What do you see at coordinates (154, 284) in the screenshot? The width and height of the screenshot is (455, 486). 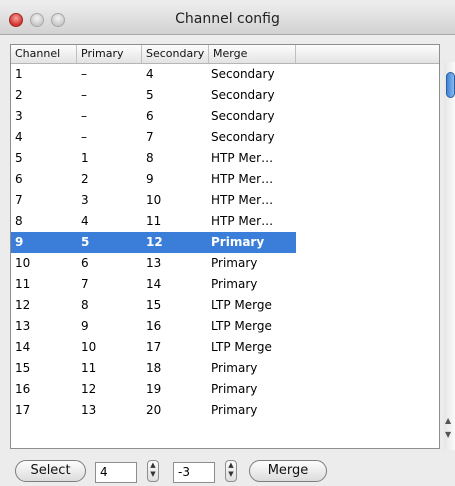 I see `cell-secondary: 14` at bounding box center [154, 284].